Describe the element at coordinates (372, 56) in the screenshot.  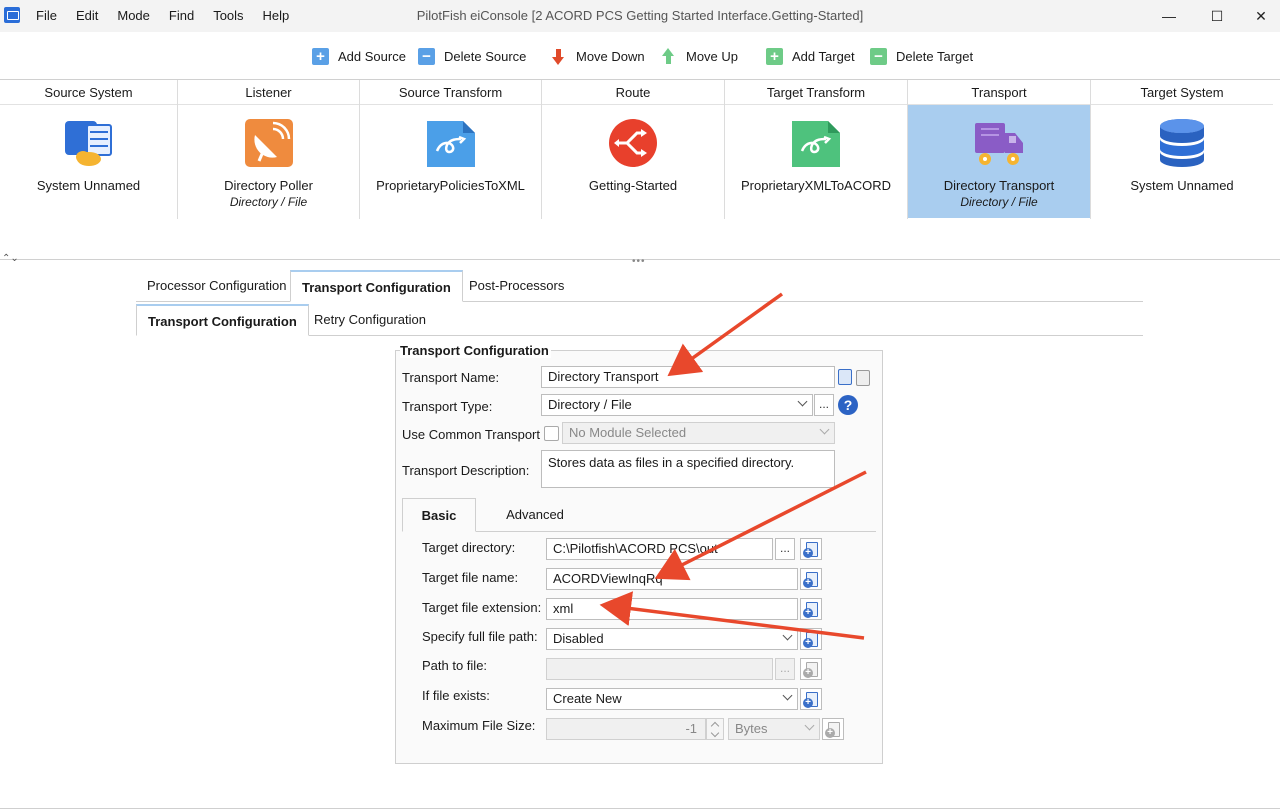
I see `add-source-label: Add Source` at that location.